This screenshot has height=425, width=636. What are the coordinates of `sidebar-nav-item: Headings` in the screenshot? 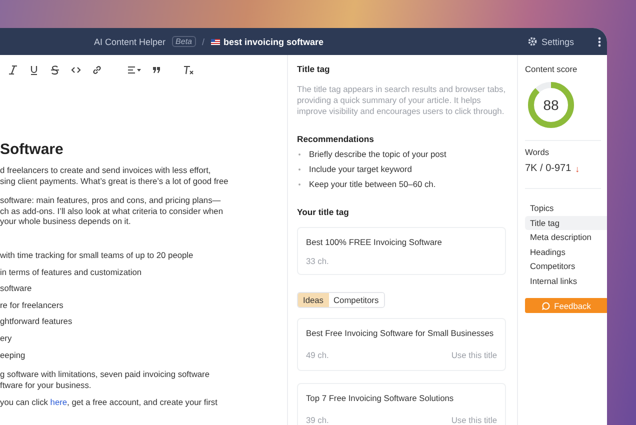 It's located at (566, 251).